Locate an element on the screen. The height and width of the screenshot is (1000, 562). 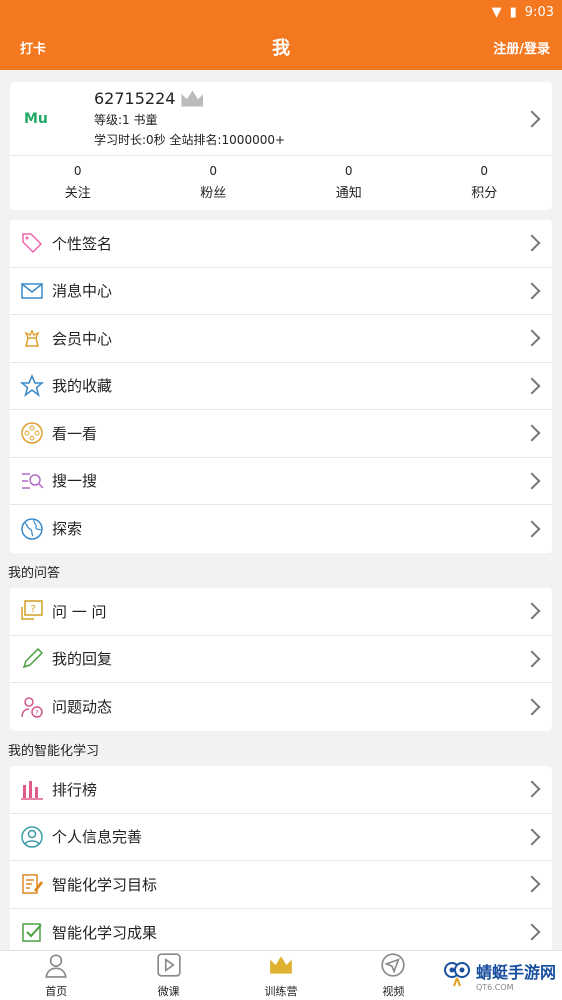
menu-item-my-replies: 我的回复 is located at coordinates (281, 659).